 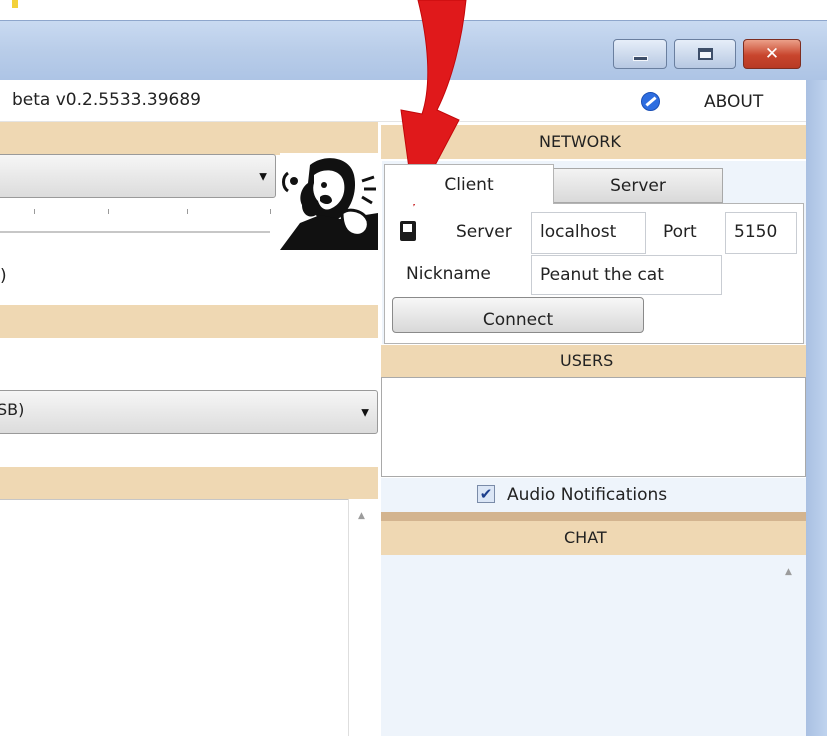 What do you see at coordinates (403, 101) in the screenshot?
I see `info-bar: beta v0.2.5533.39689 ABOUT` at bounding box center [403, 101].